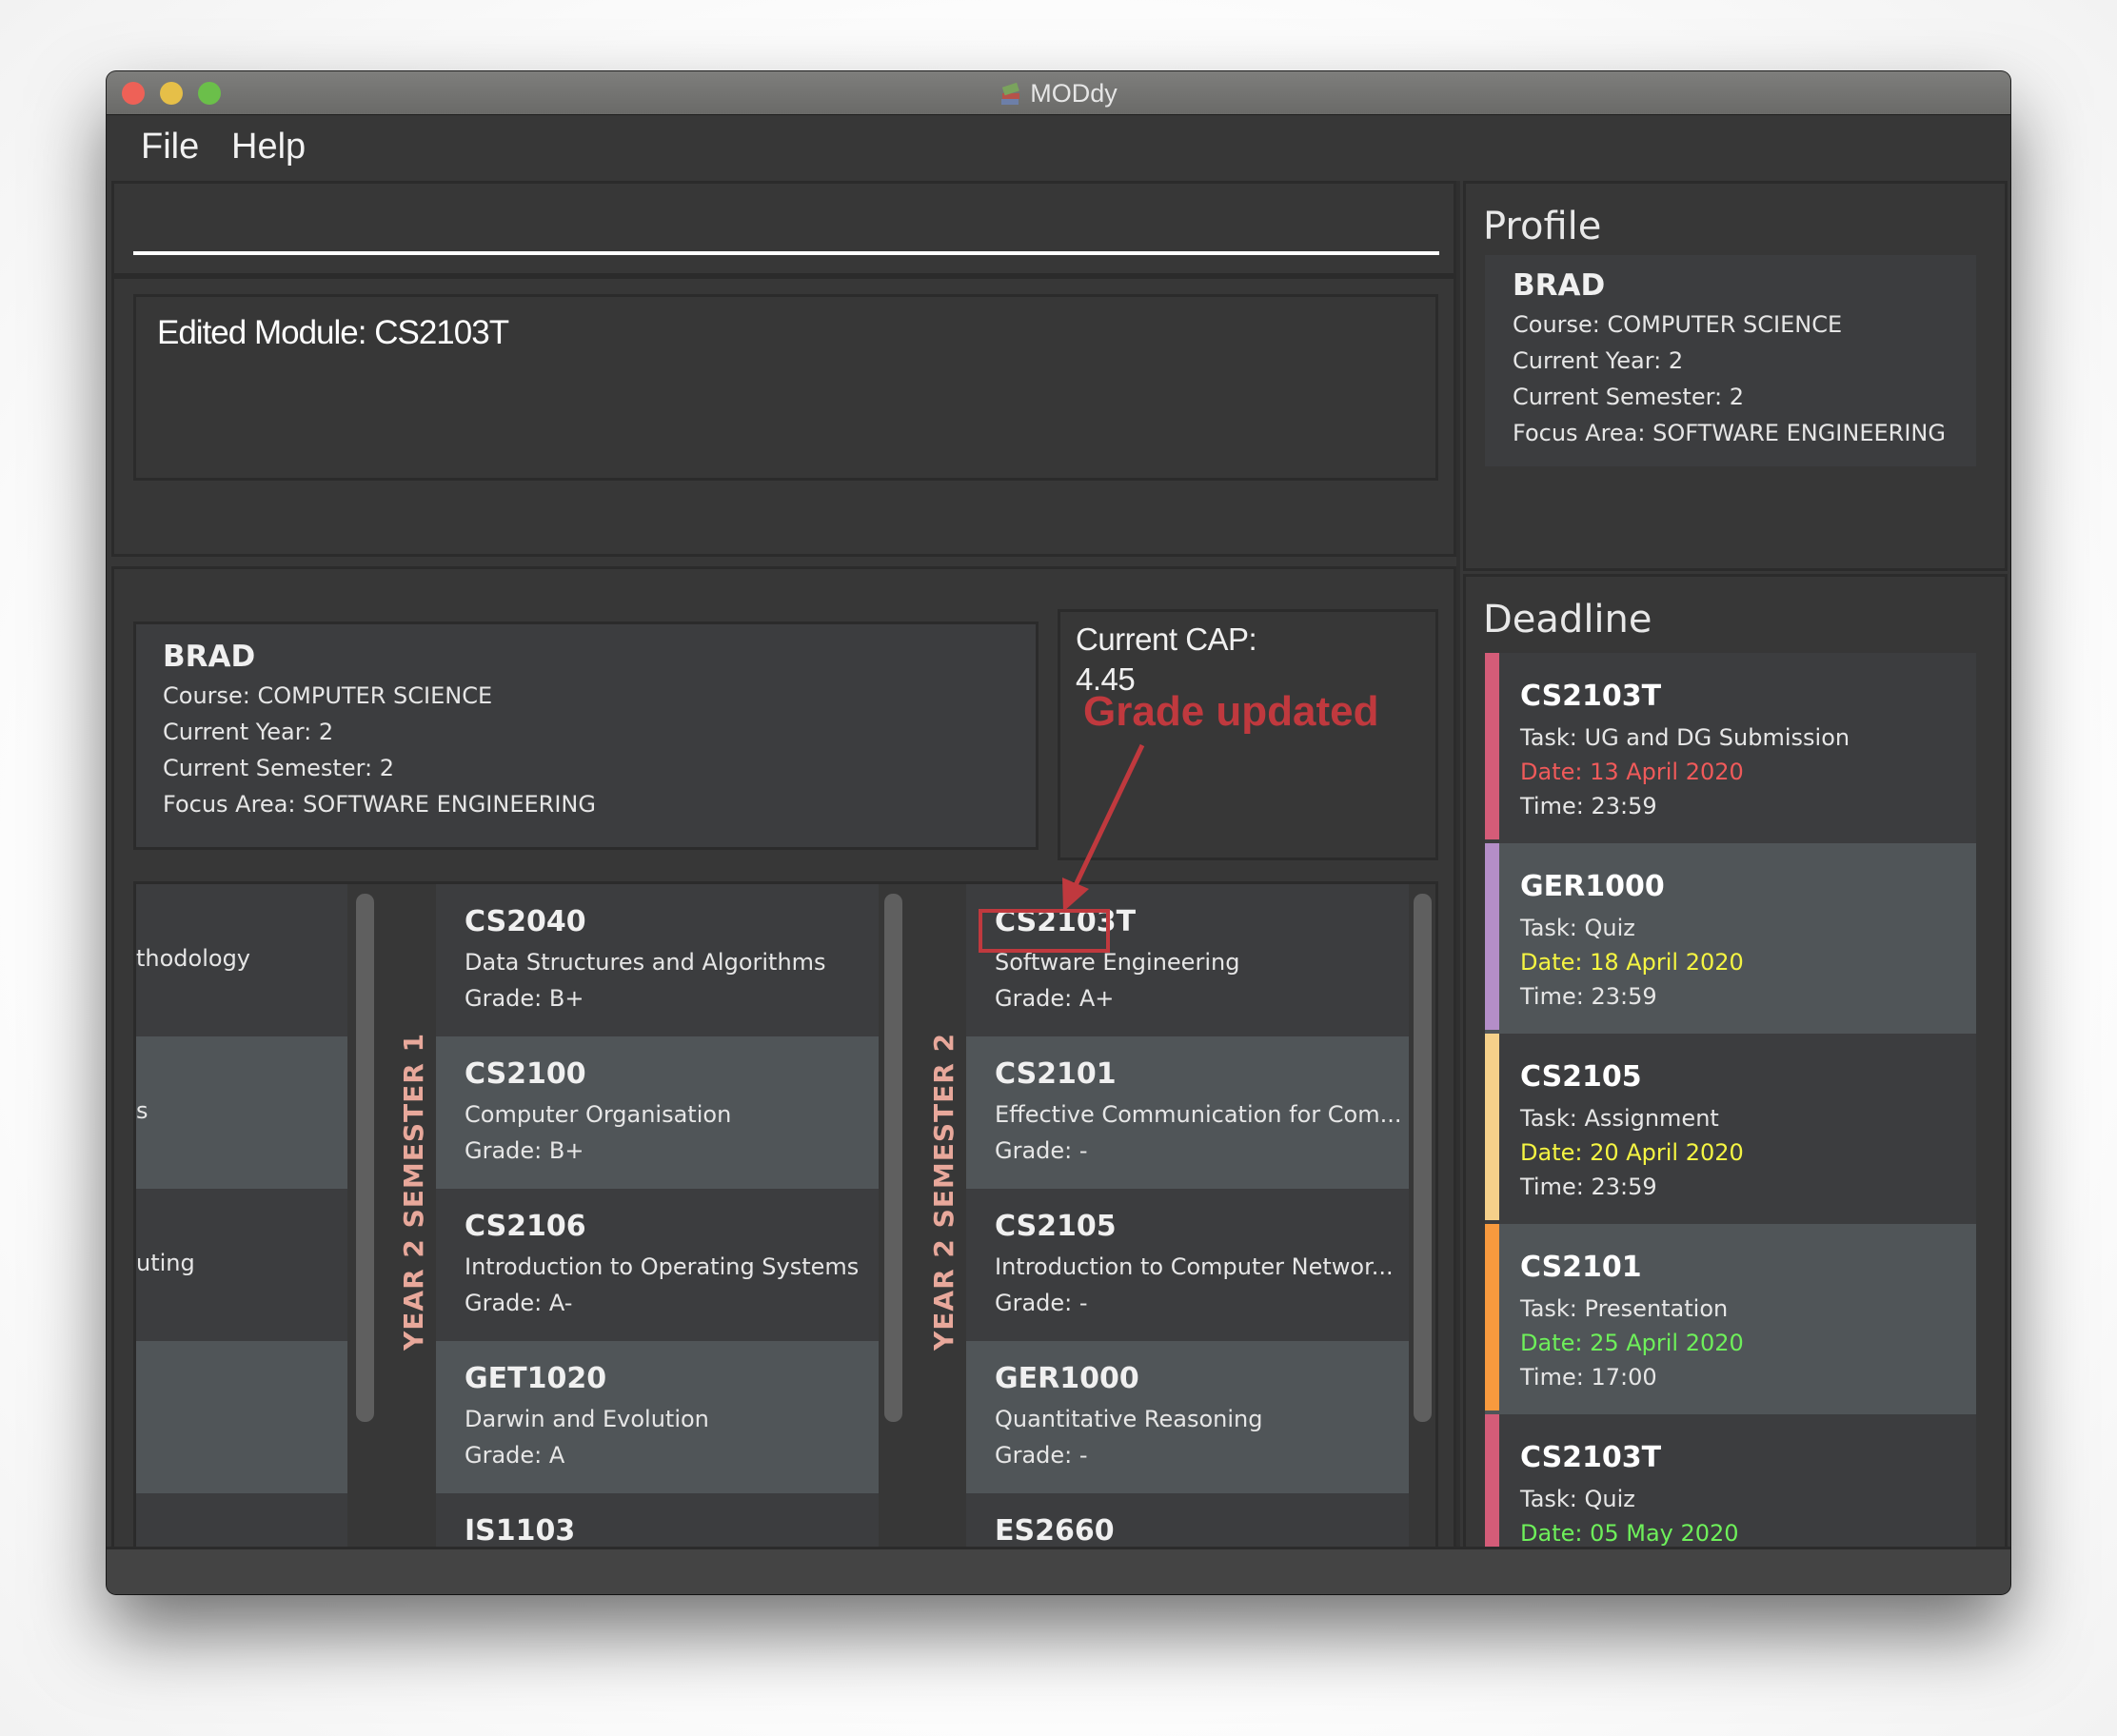  What do you see at coordinates (1129, 1419) in the screenshot?
I see `module-title: Quantitative Reasoning` at bounding box center [1129, 1419].